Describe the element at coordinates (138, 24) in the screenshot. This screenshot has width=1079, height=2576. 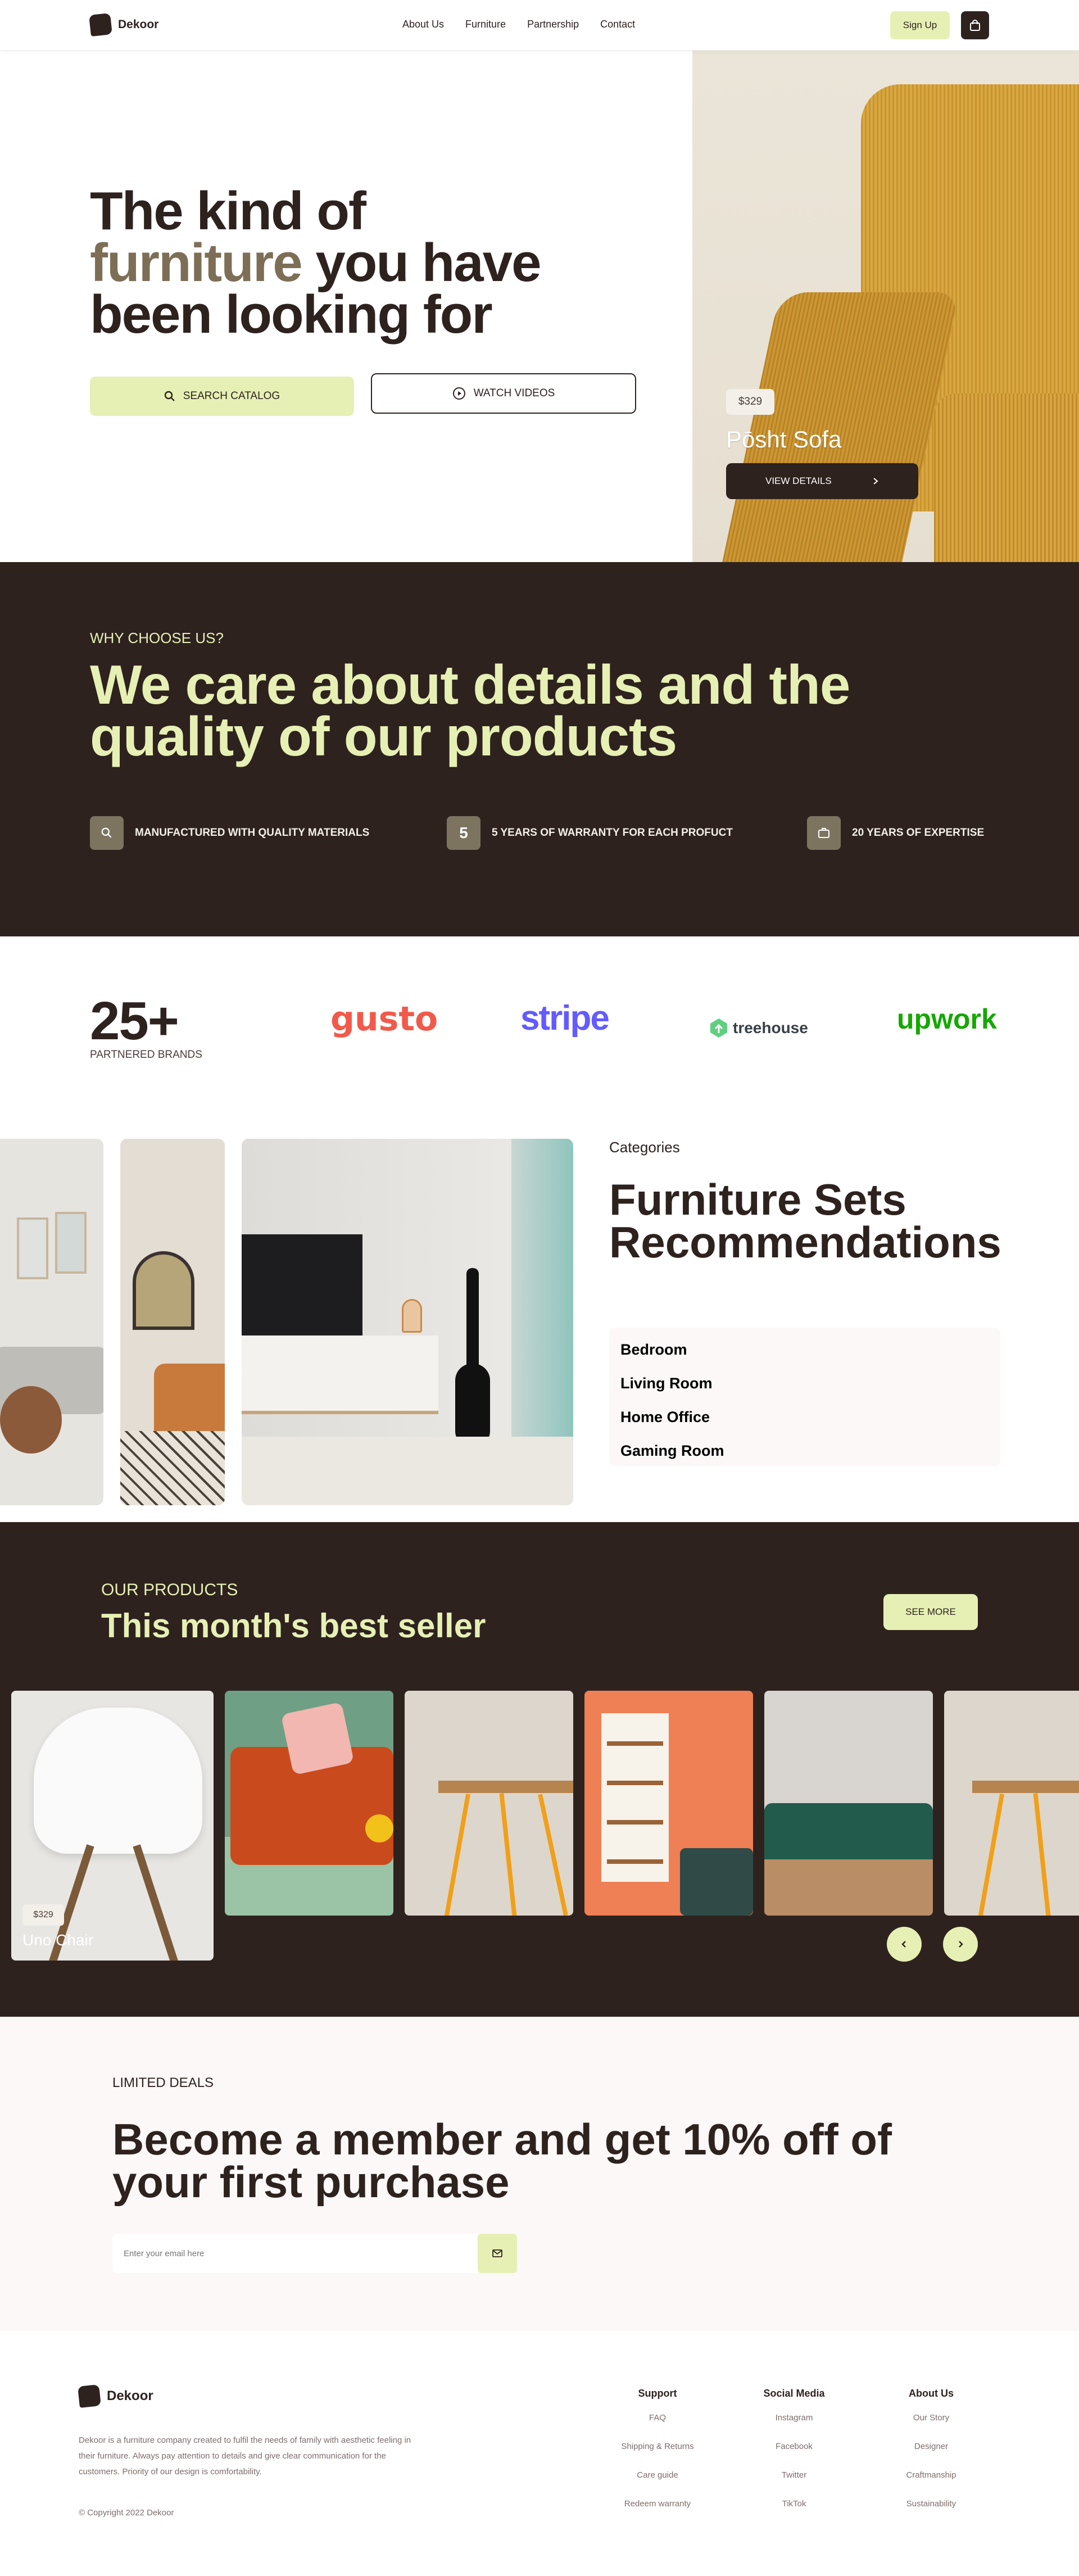
I see `brand-name: Dekoor` at that location.